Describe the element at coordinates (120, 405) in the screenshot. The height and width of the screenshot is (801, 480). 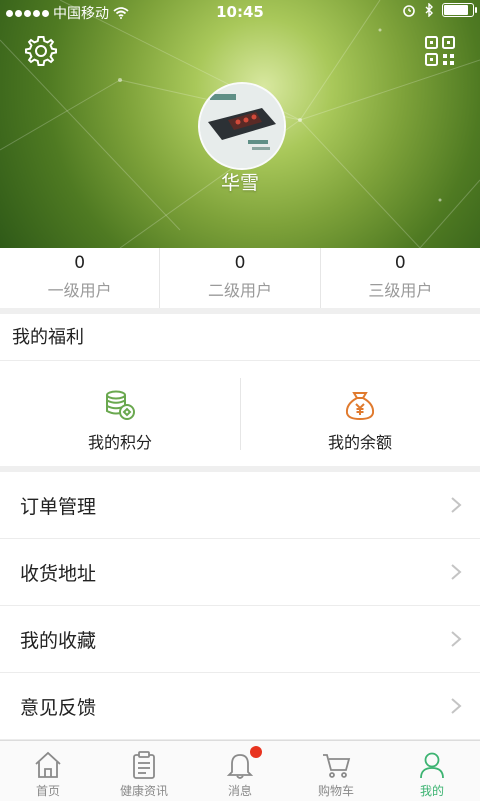
I see `coins-icon` at that location.